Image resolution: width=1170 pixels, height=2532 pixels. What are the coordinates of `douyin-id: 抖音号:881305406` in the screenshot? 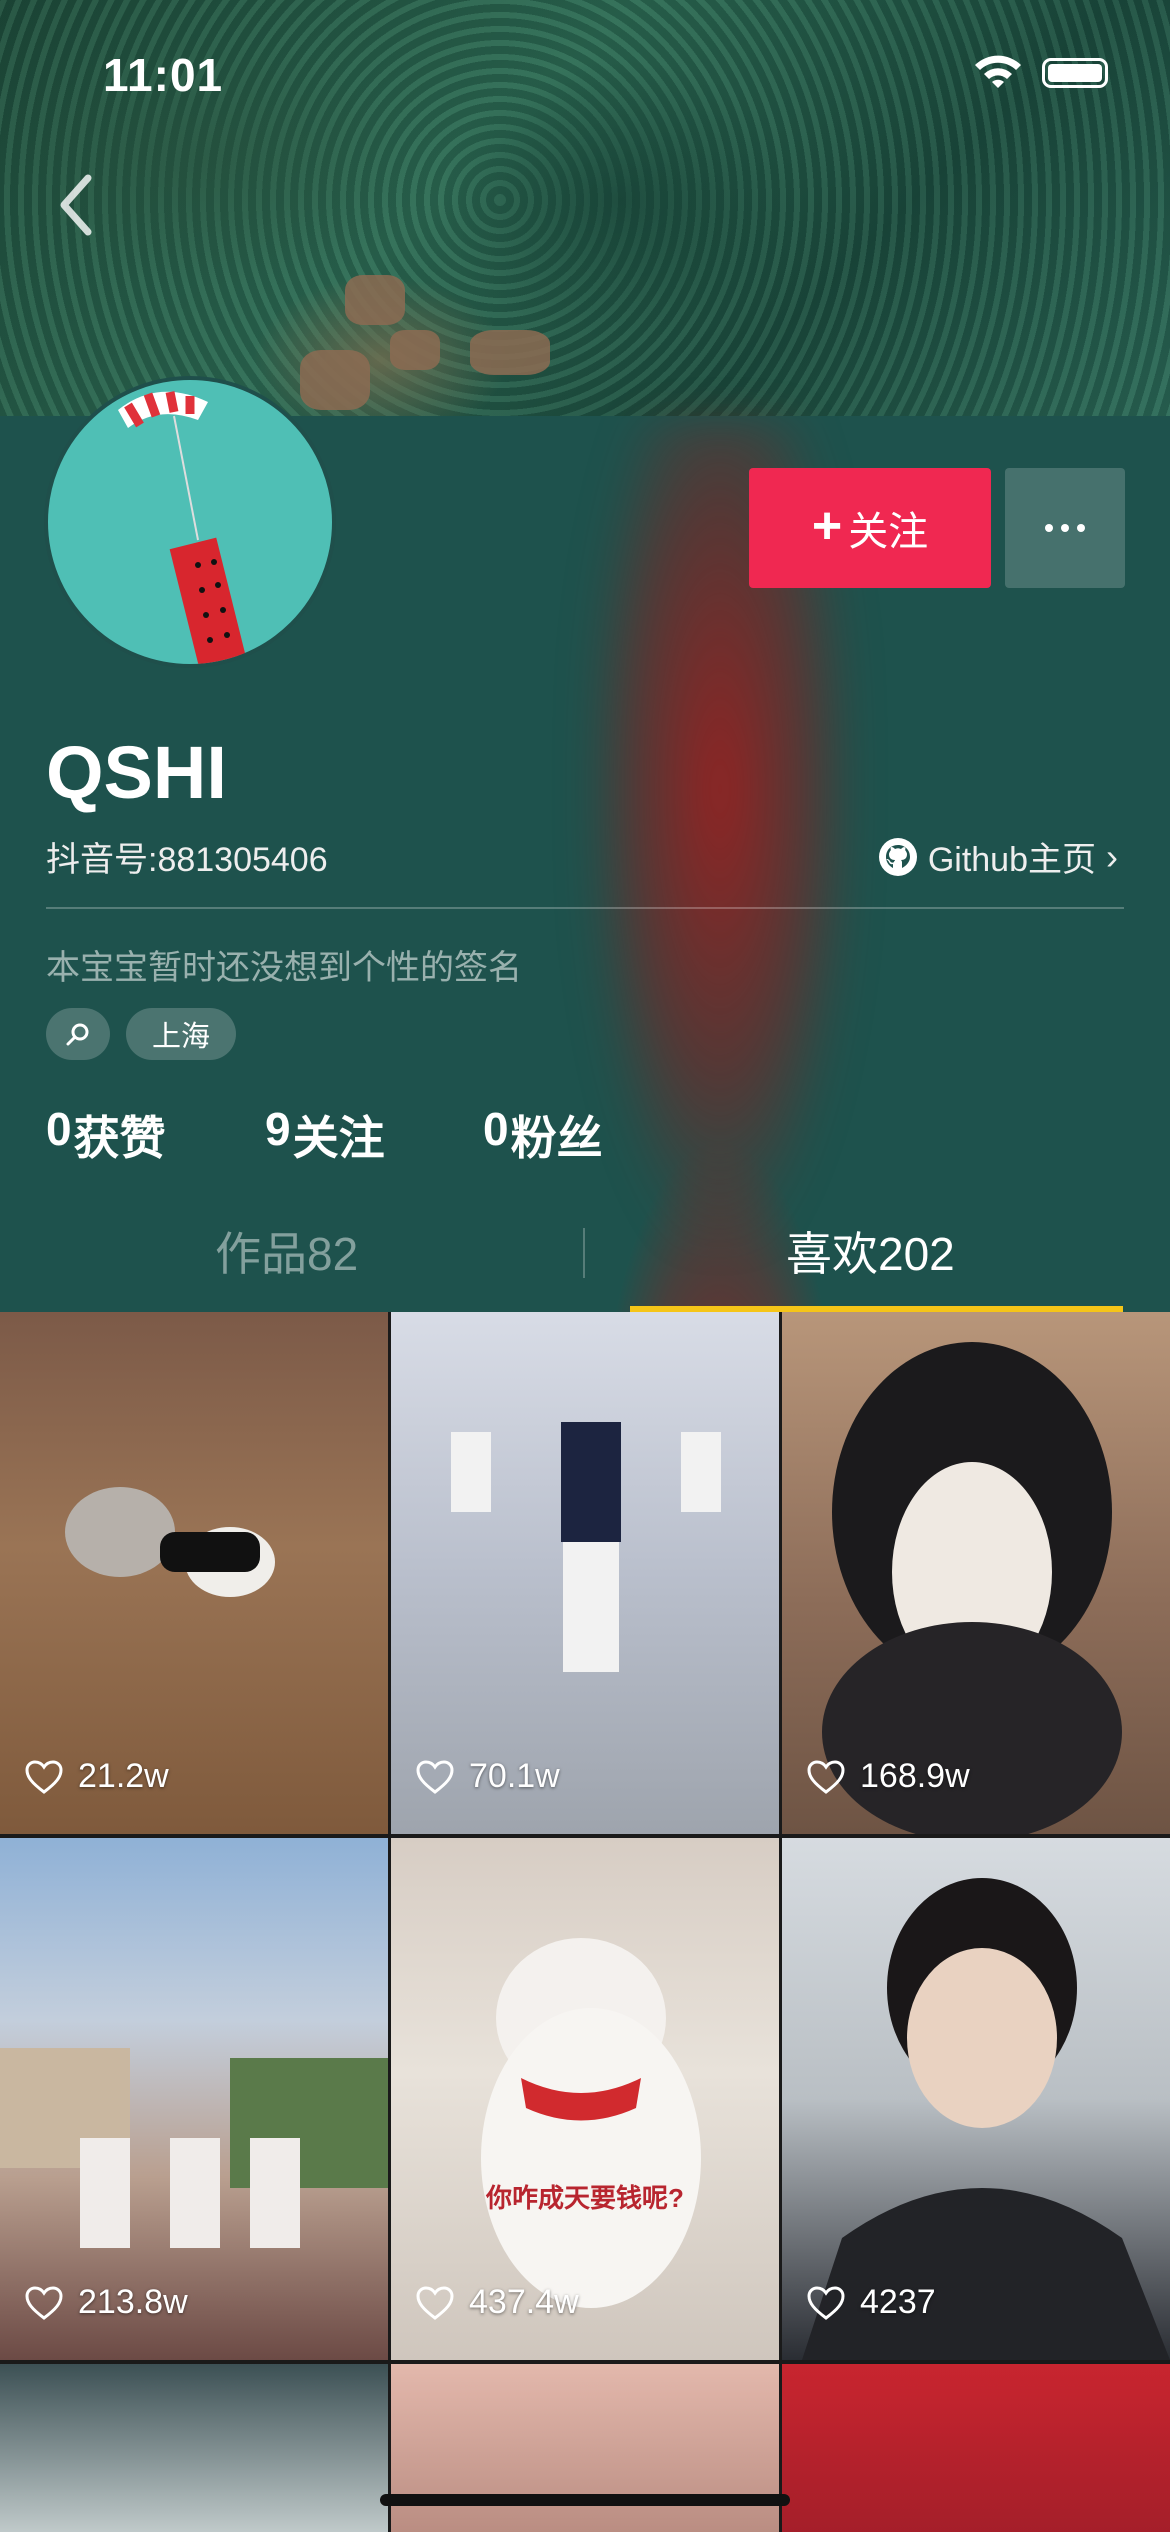 It's located at (187, 860).